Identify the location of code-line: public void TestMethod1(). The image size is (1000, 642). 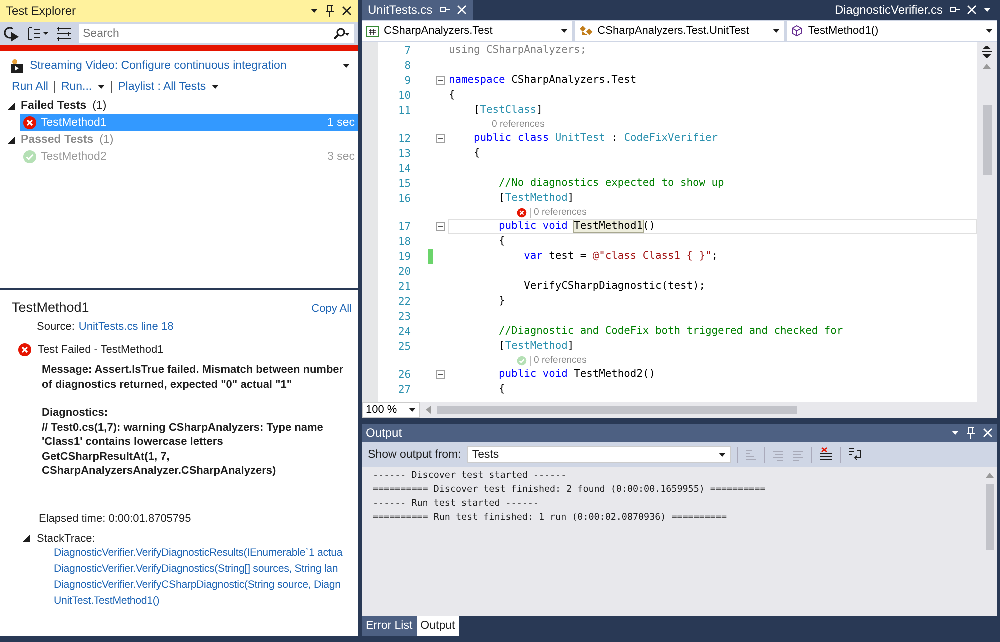
(712, 226).